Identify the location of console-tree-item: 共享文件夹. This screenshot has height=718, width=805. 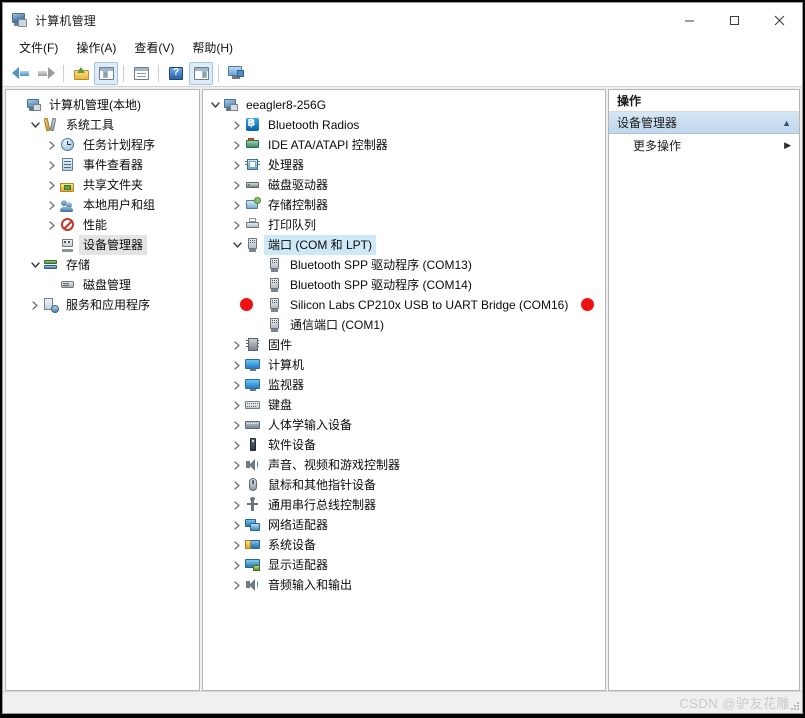
(102, 185).